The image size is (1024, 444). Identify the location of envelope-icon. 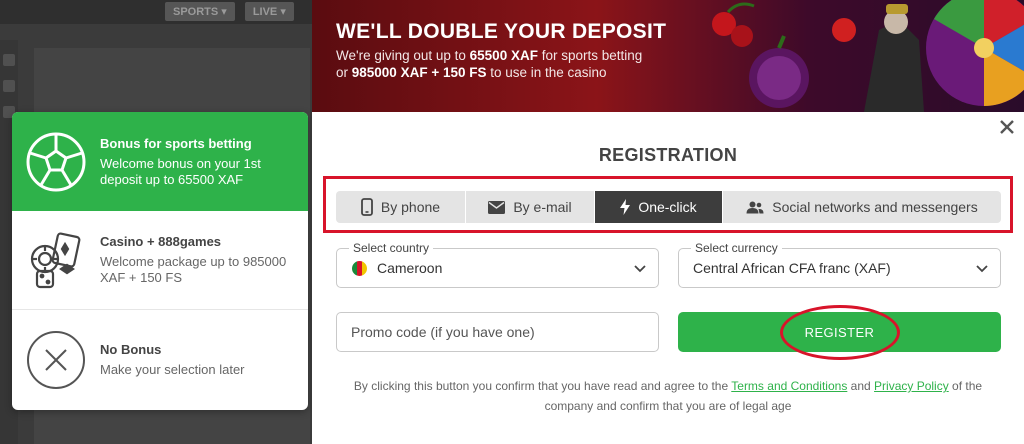
(497, 207).